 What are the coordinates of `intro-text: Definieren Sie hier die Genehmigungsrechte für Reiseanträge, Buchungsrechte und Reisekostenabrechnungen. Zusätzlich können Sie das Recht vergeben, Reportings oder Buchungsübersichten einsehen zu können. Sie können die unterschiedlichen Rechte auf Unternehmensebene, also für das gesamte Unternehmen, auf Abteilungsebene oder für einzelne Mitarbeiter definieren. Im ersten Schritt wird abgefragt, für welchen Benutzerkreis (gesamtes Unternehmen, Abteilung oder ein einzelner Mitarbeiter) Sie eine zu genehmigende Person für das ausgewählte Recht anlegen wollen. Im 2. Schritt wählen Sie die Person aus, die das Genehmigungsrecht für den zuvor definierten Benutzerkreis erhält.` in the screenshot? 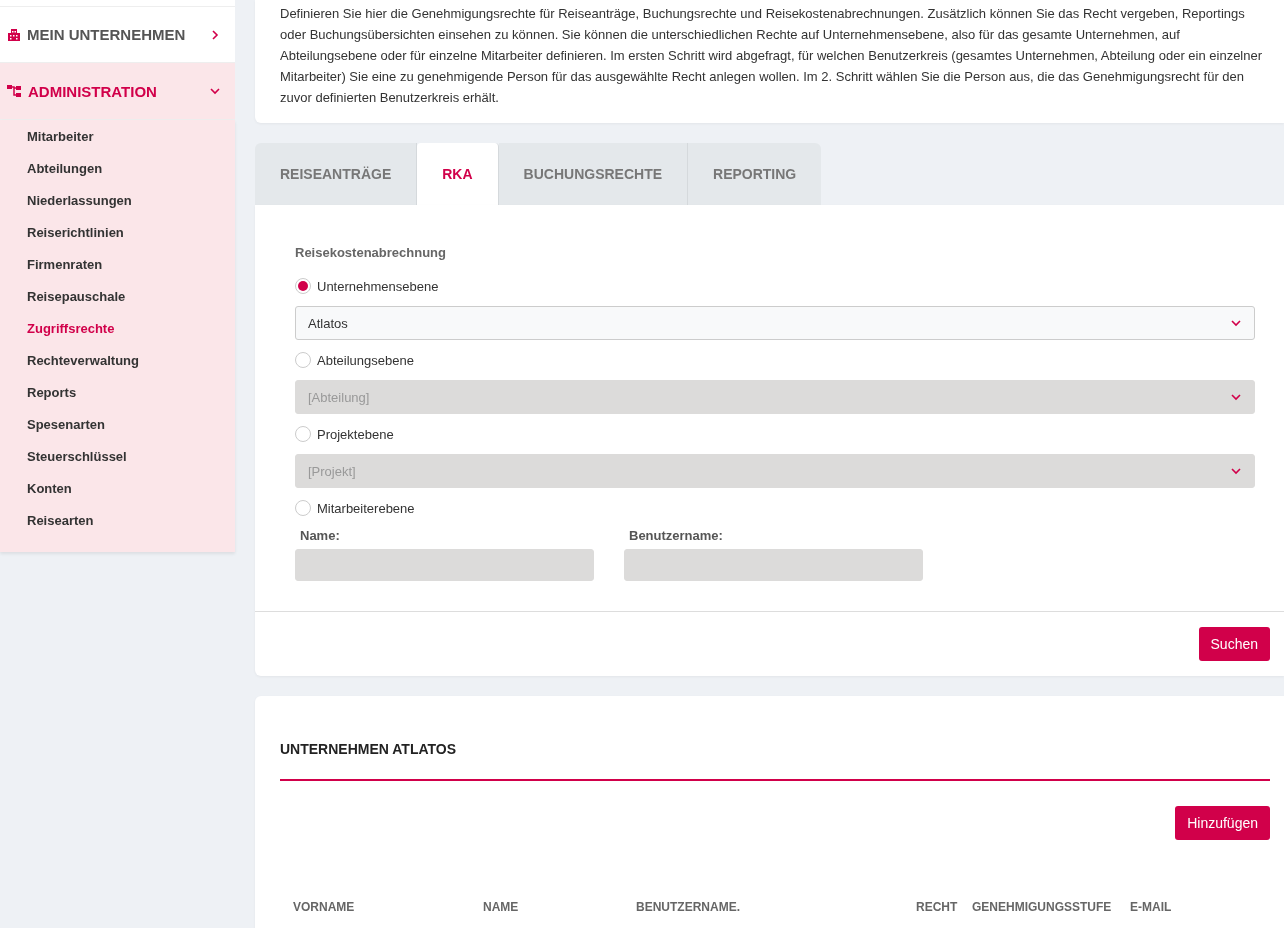 It's located at (771, 56).